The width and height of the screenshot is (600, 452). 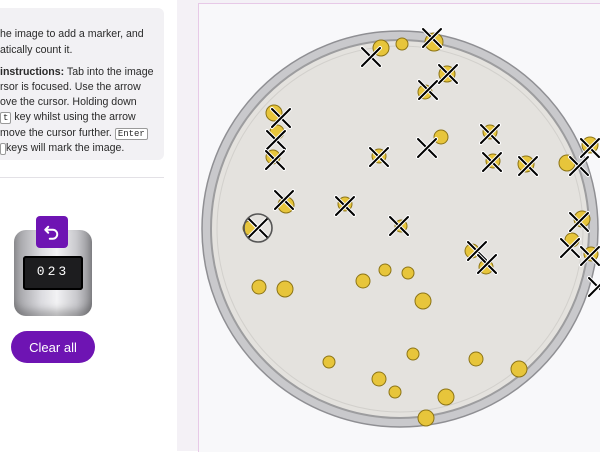 What do you see at coordinates (65, 148) in the screenshot?
I see `instruction-text: keys will mark the image.` at bounding box center [65, 148].